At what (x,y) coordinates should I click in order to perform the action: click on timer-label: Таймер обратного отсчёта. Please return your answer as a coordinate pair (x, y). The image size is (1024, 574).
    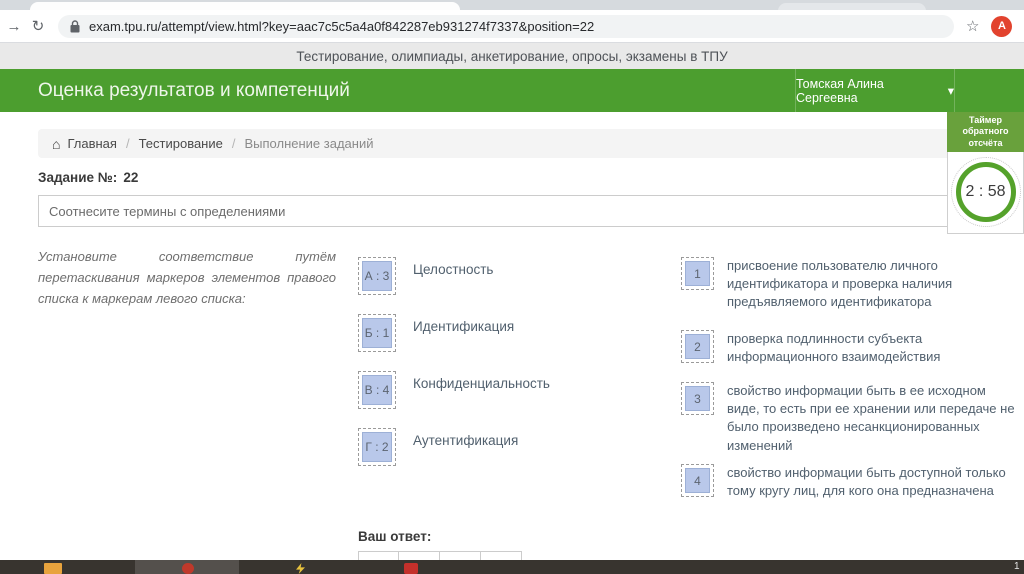
    Looking at the image, I should click on (985, 132).